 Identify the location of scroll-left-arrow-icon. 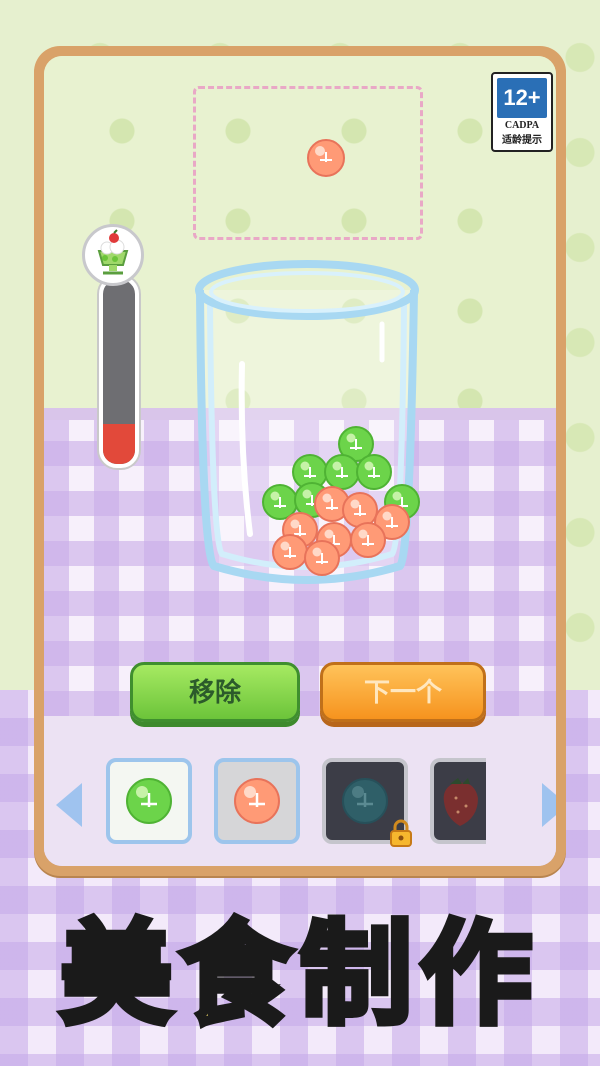
(69, 805).